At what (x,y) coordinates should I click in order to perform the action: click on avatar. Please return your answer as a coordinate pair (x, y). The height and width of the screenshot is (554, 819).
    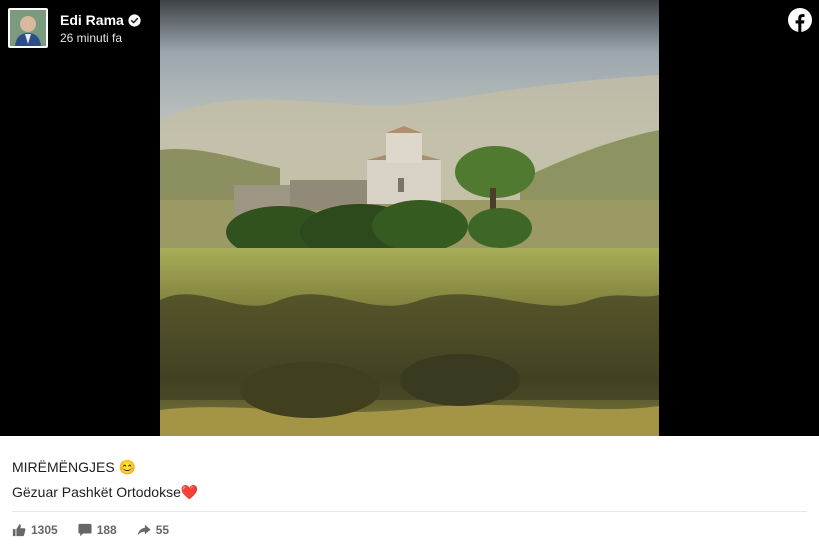
    Looking at the image, I should click on (28, 28).